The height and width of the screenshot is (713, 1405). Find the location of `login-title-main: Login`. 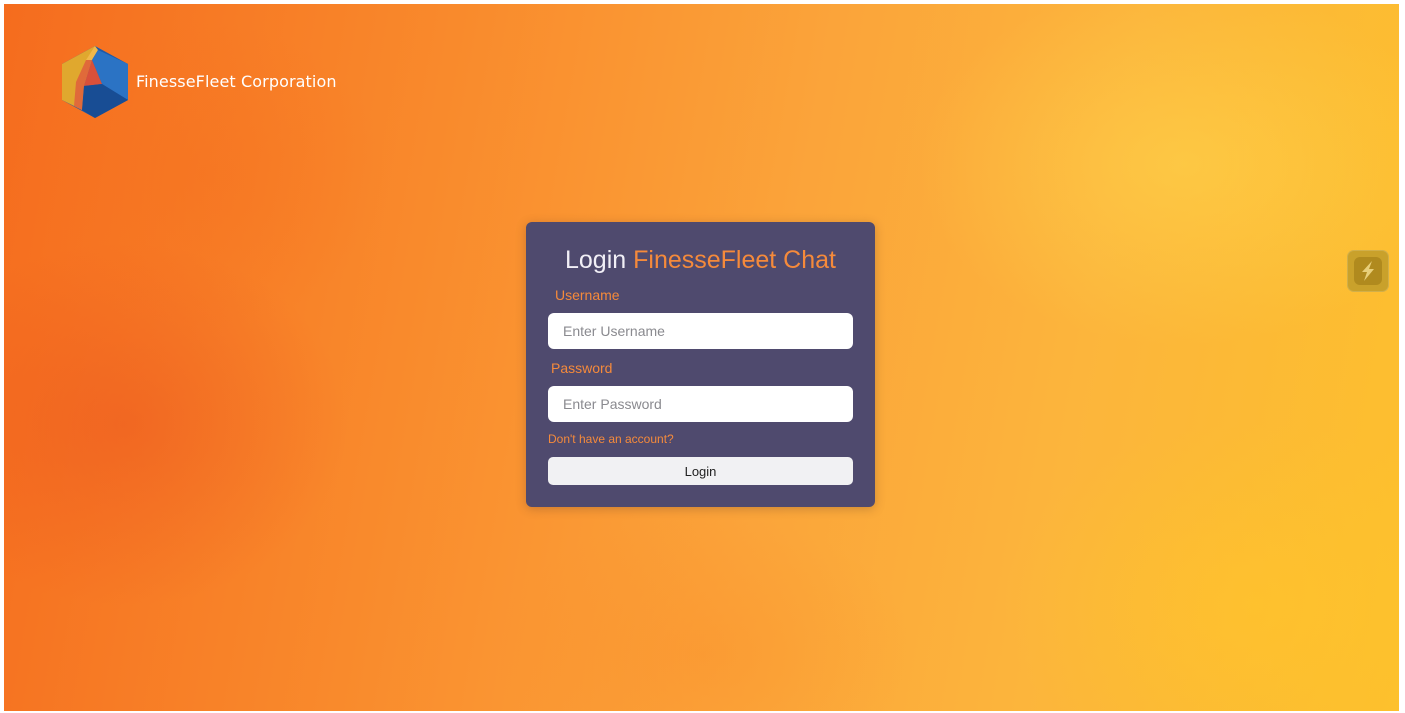

login-title-main: Login is located at coordinates (596, 260).